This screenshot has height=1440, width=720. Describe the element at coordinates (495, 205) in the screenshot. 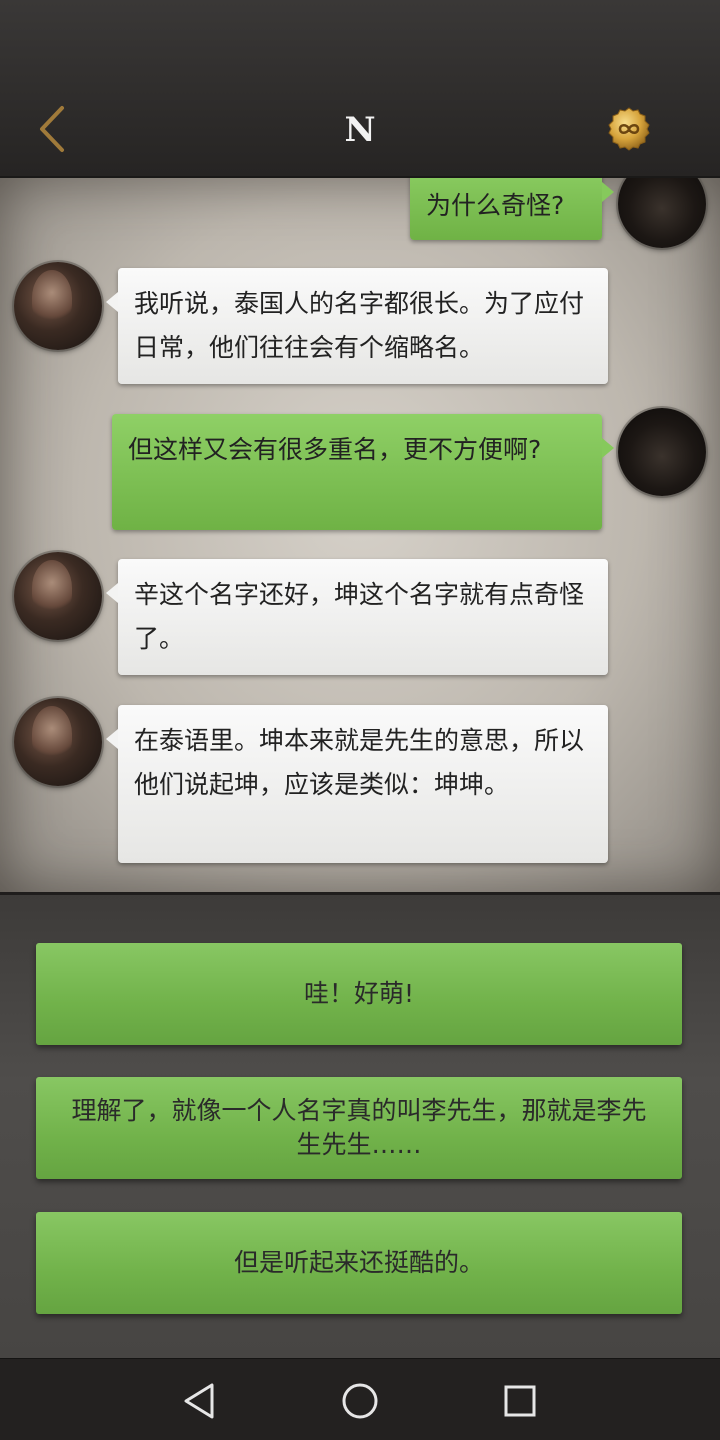

I see `message-text: 为什么奇怪?` at that location.